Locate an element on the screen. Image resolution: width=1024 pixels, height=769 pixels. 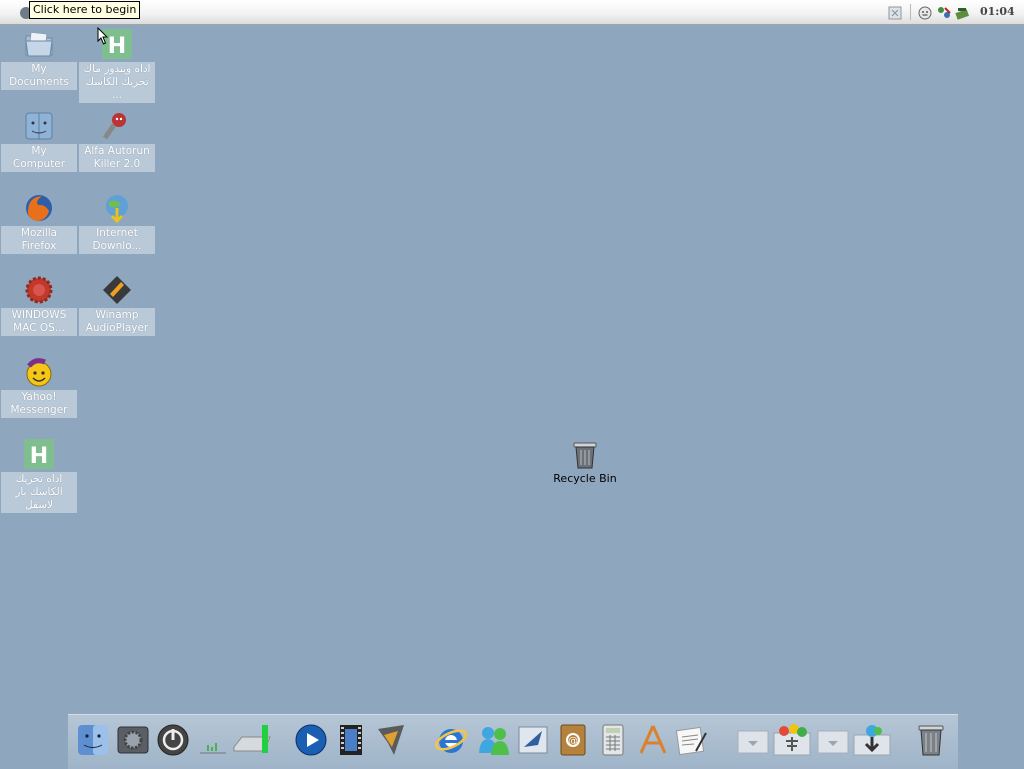
desktop-icon-yahoo-messenger: Yahoo! Messenger is located at coordinates (39, 387).